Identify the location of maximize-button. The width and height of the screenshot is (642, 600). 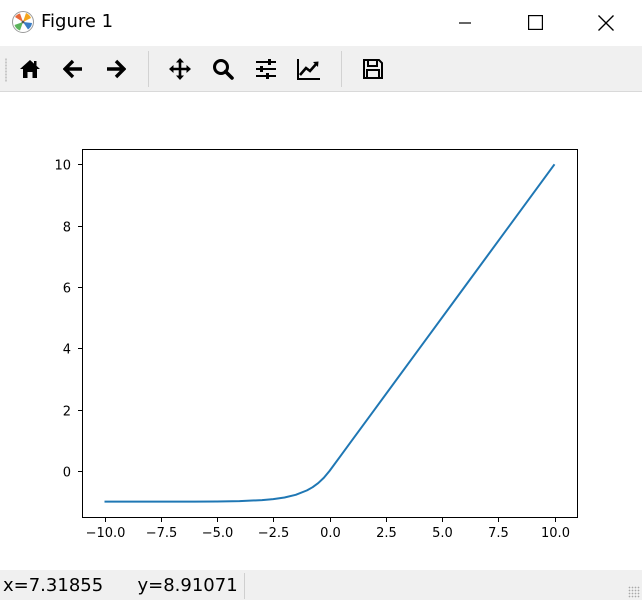
(535, 22).